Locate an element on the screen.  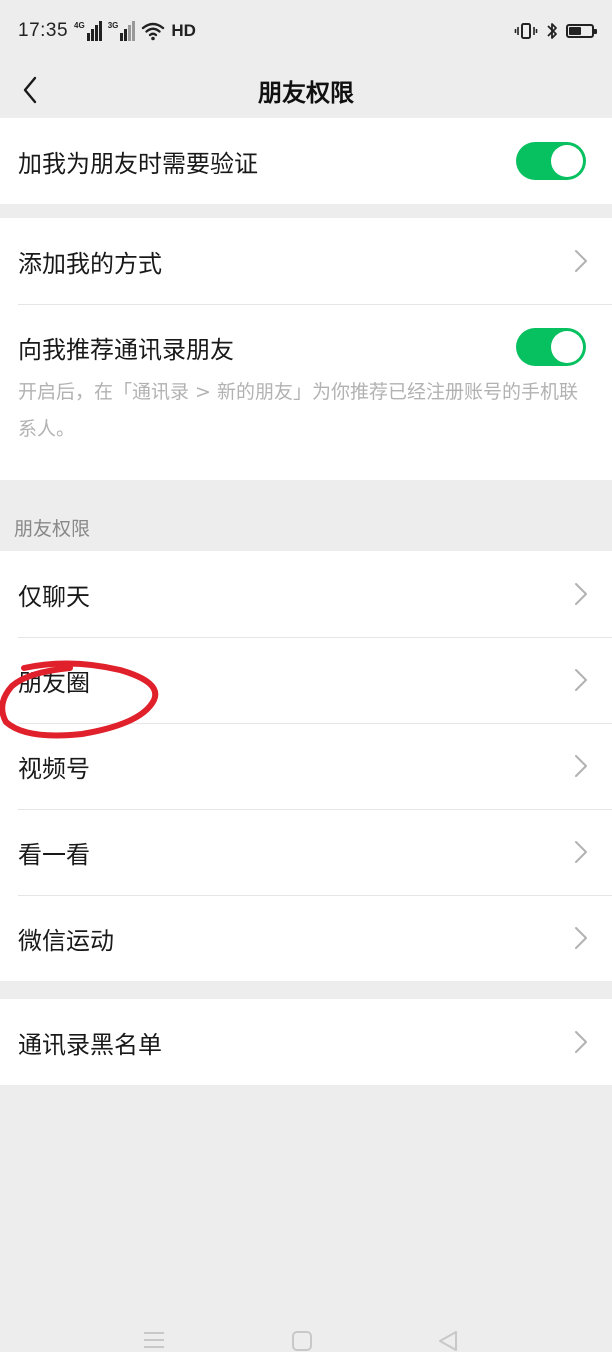
item-label: 微信运动 is located at coordinates (66, 940).